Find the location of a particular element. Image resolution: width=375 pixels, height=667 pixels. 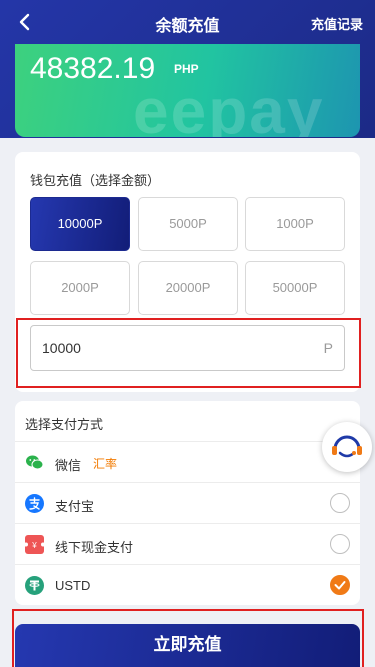

recharge-section-label: 钱包充值（选择金额） is located at coordinates (95, 180).